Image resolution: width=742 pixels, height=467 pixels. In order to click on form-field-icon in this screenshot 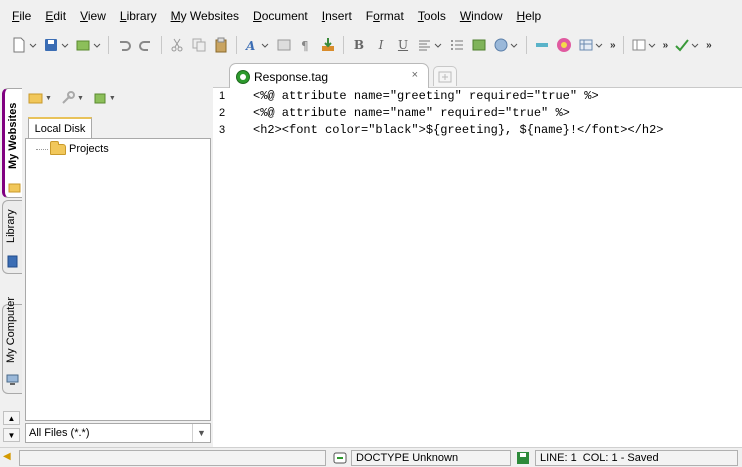, I will do `click(542, 45)`.